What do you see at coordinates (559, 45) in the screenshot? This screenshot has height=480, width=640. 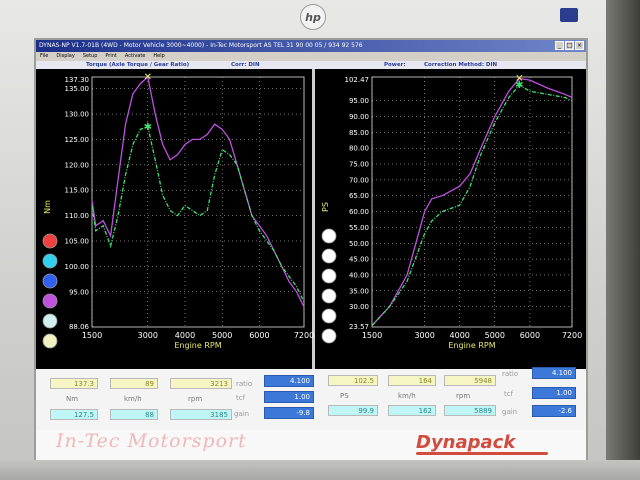 I see `minimize-button: _` at bounding box center [559, 45].